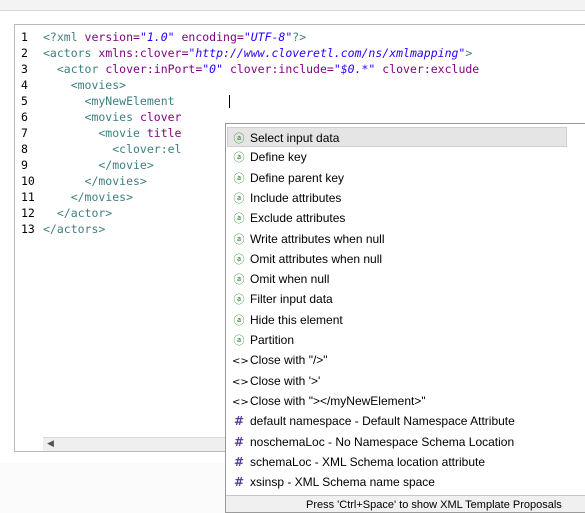  What do you see at coordinates (157, 37) in the screenshot?
I see `code-token-val: "1.0"` at bounding box center [157, 37].